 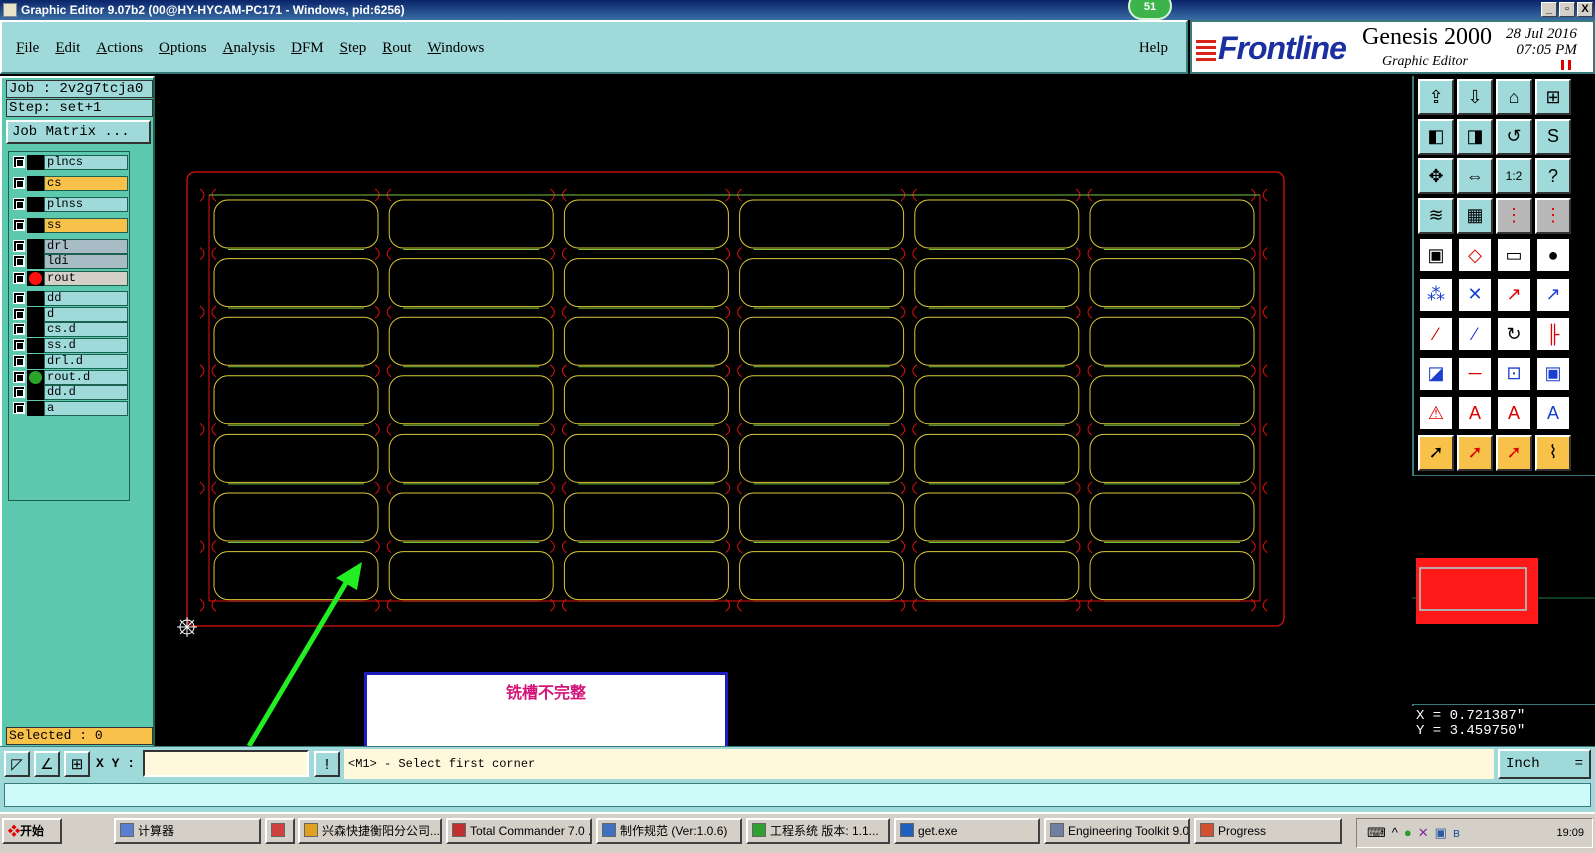 I want to click on layer-row: plnss, so click(x=69, y=204).